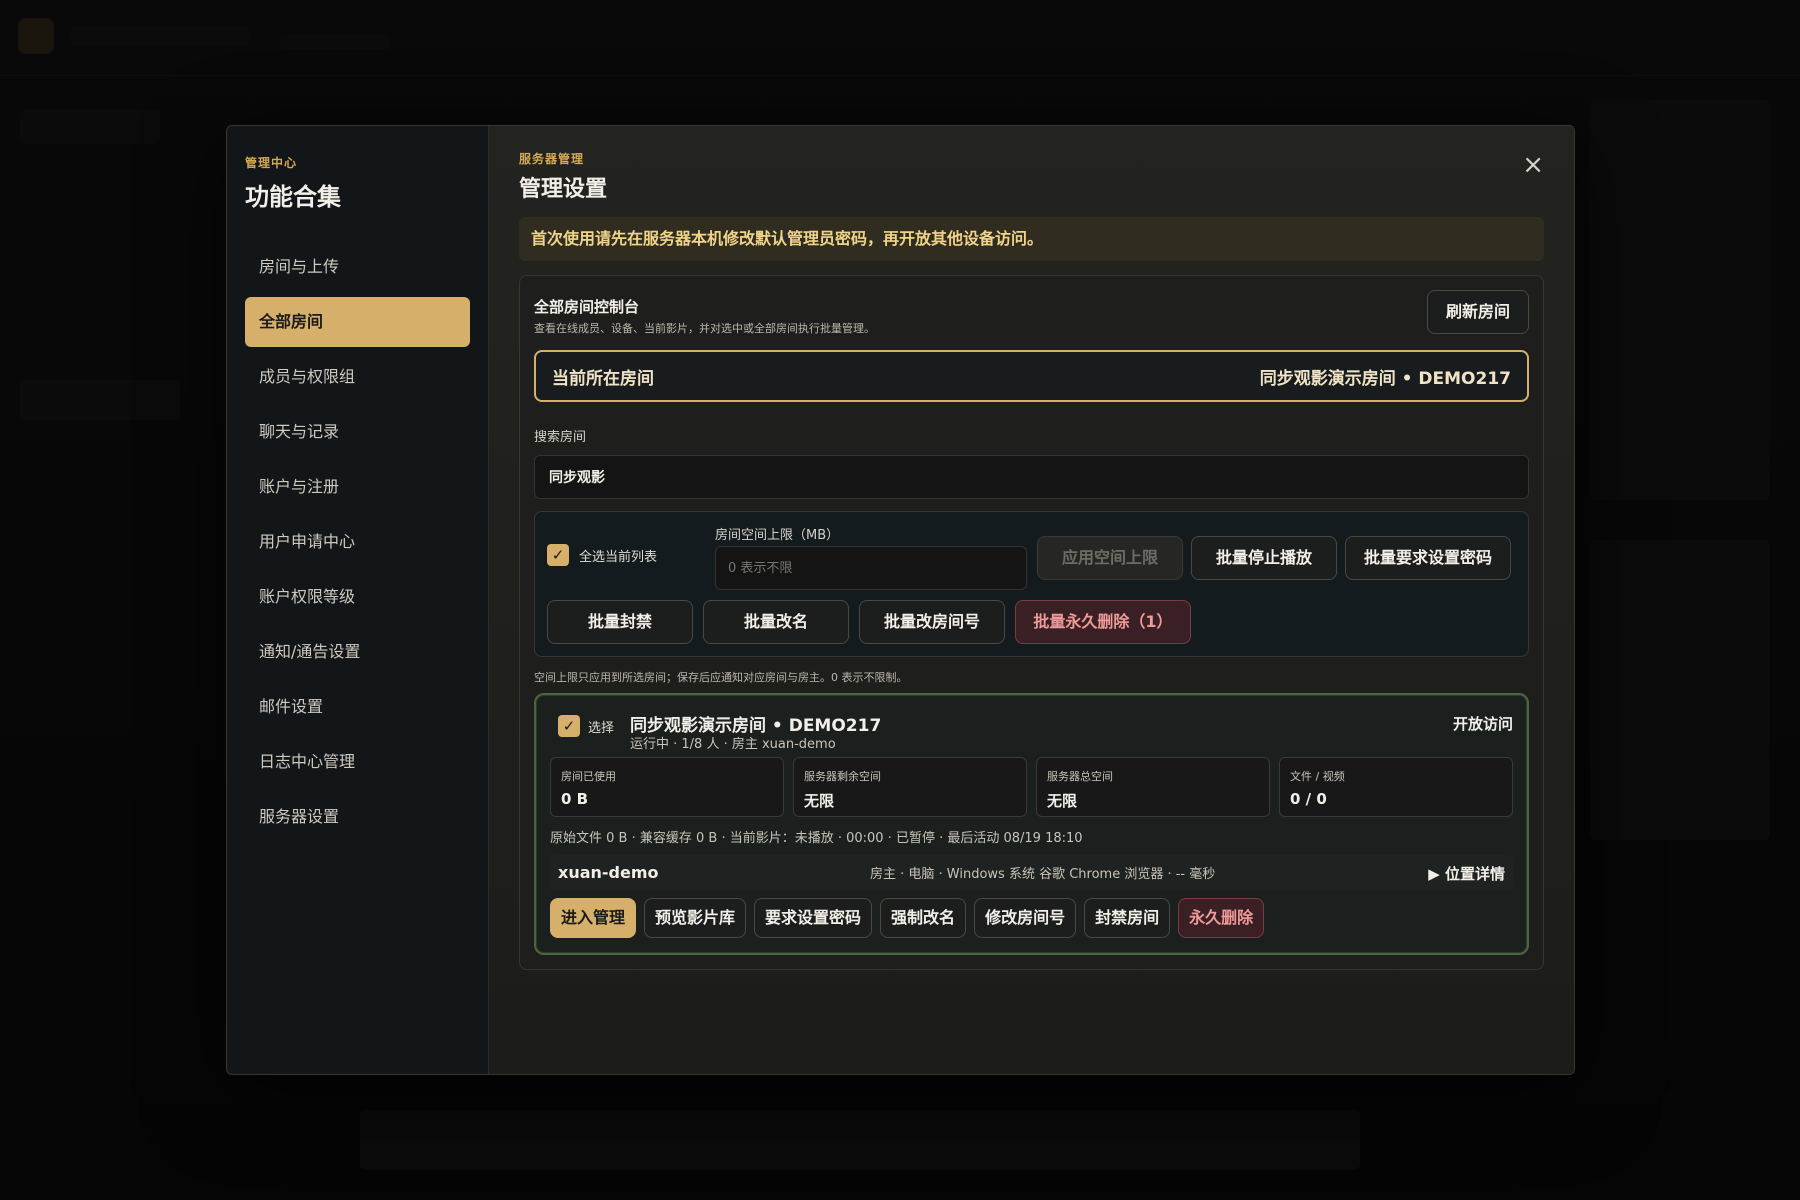 This screenshot has width=1800, height=1200. Describe the element at coordinates (1317, 776) in the screenshot. I see `stat-label: 文件 / 视频` at that location.